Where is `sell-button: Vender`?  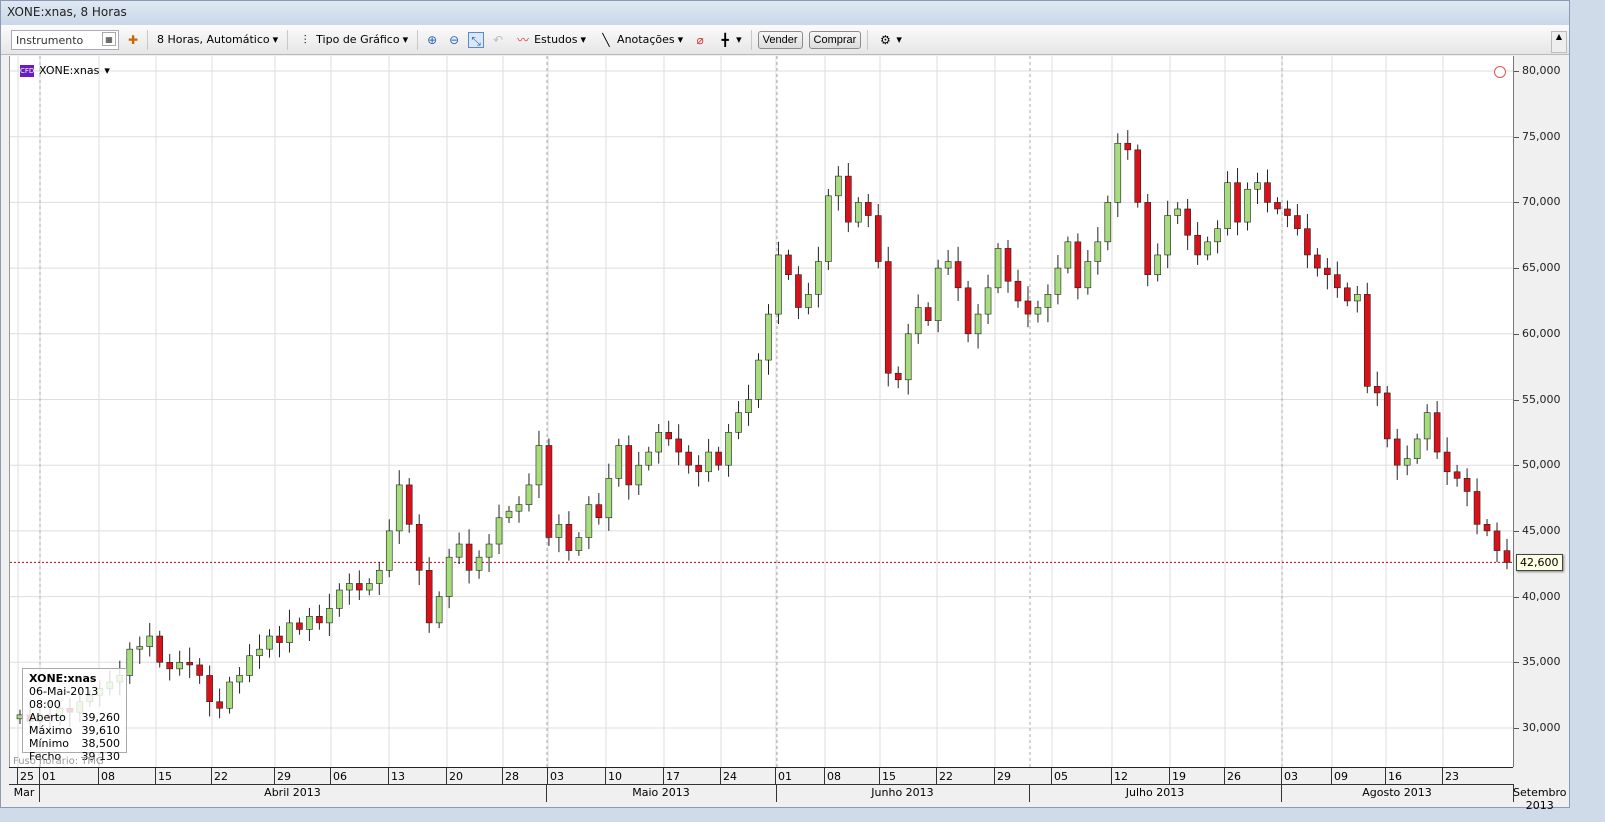
sell-button: Vender is located at coordinates (780, 39).